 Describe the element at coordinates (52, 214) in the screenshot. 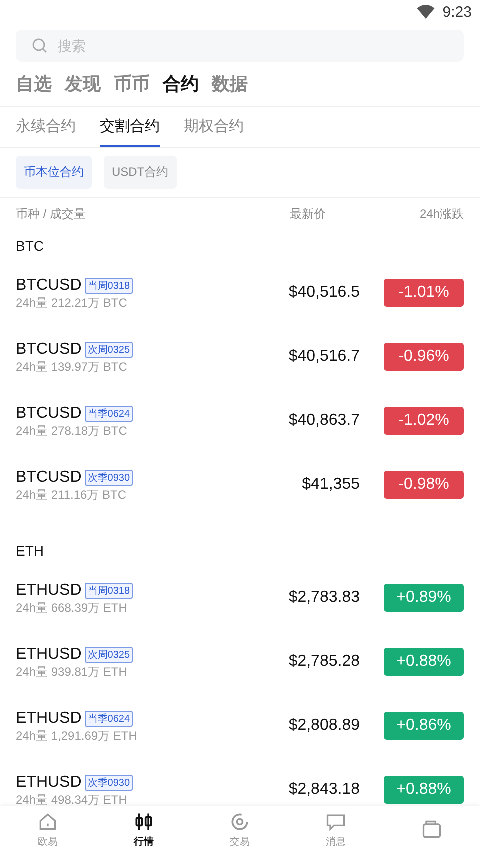

I see `column-header: 币种 / 成交量` at that location.